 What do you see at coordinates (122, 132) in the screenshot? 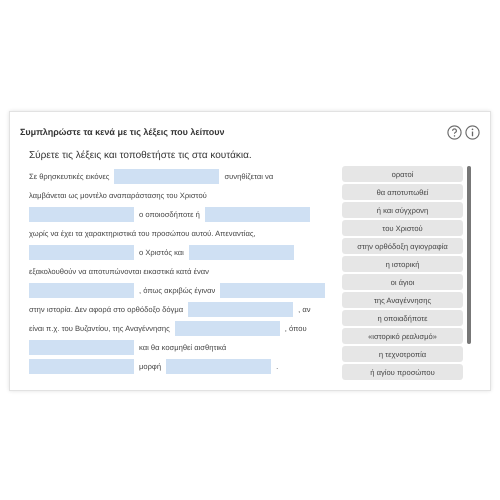
I see `exercise-title: Συμπληρώστε τα κενά με τις λέξεις που λείπουν` at bounding box center [122, 132].